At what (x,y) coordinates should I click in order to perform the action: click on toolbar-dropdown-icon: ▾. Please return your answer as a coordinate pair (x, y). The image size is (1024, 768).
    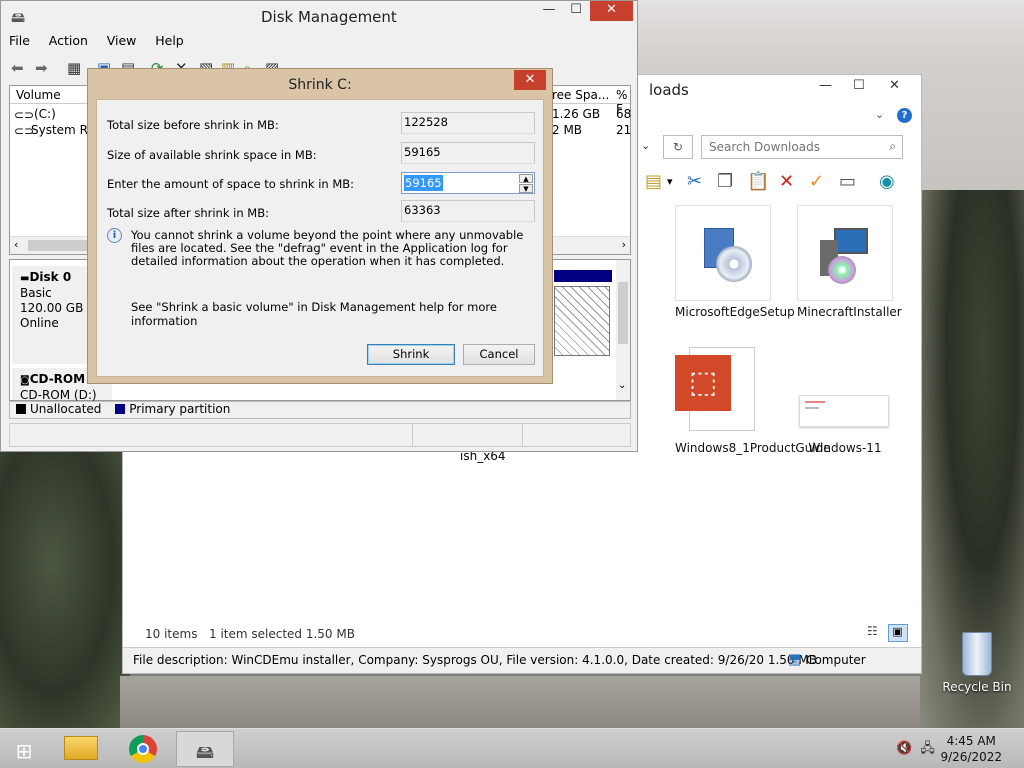
    Looking at the image, I should click on (670, 181).